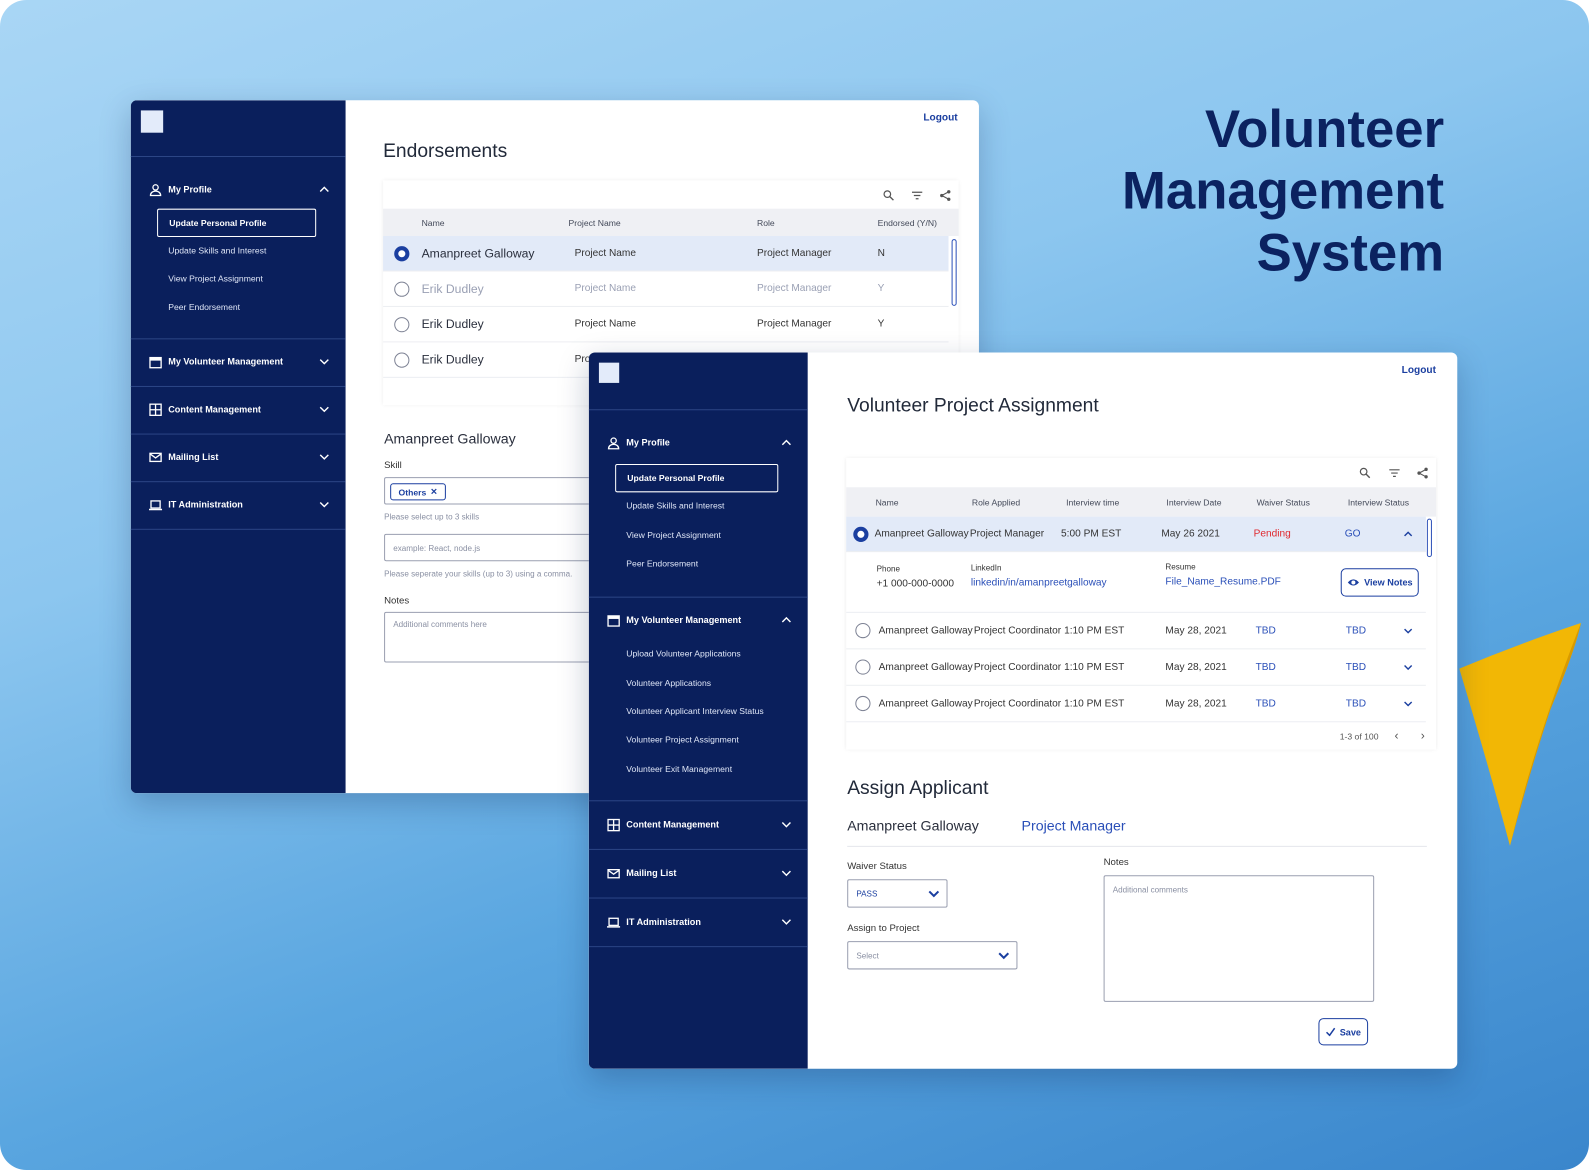  Describe the element at coordinates (595, 222) in the screenshot. I see `column-header: Project Name` at that location.